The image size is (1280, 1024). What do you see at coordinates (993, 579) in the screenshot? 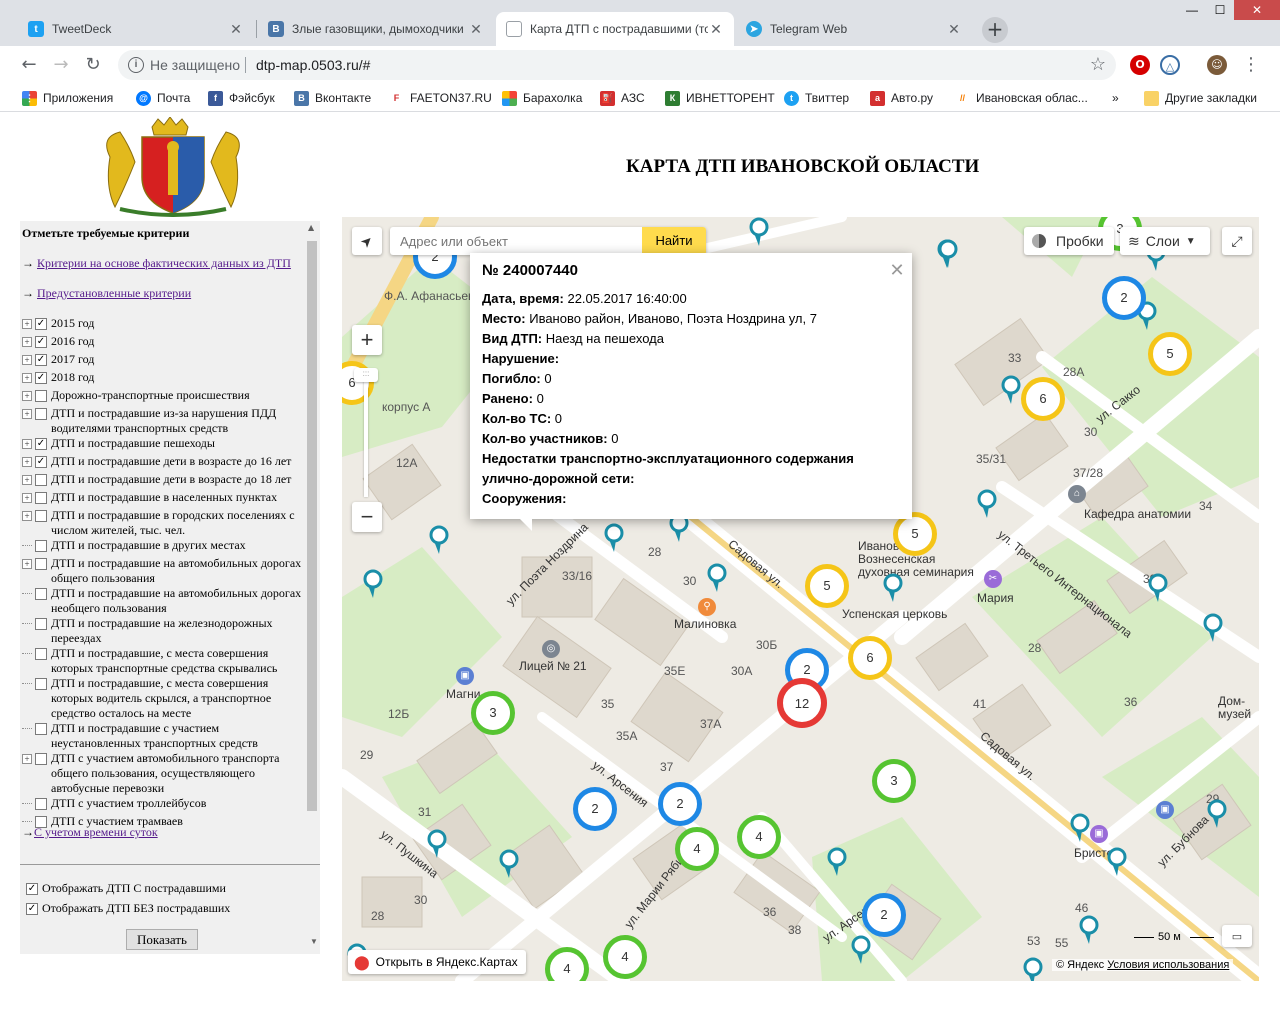
I see `beauty-salon-icon: ✂` at bounding box center [993, 579].